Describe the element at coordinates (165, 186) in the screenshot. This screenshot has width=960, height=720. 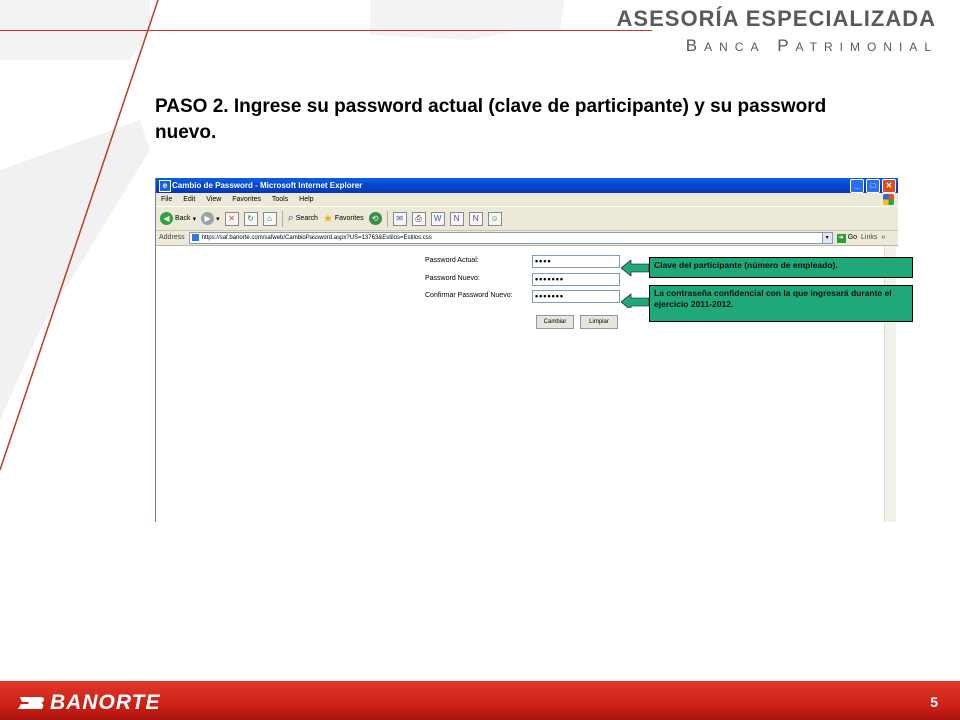
I see `ie-app-icon: e` at that location.